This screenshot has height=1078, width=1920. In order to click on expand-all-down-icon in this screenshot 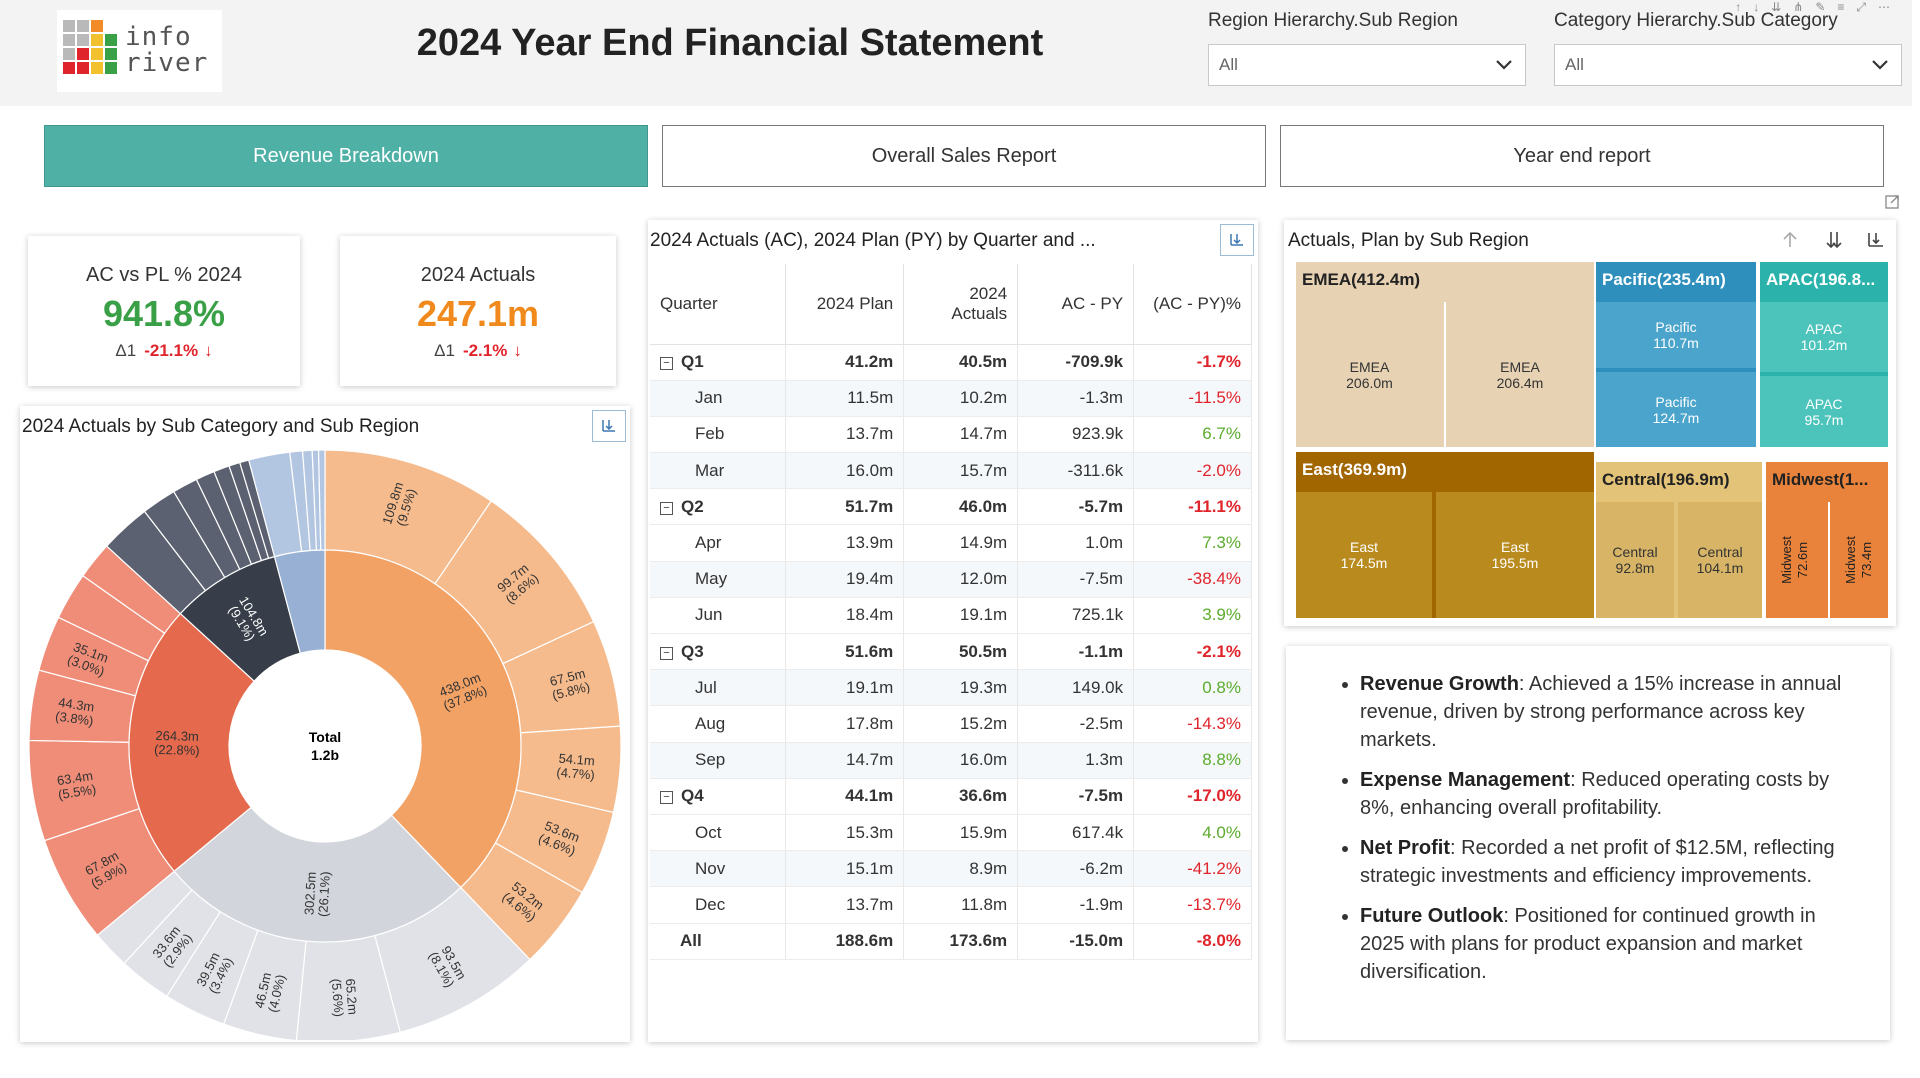, I will do `click(1834, 240)`.